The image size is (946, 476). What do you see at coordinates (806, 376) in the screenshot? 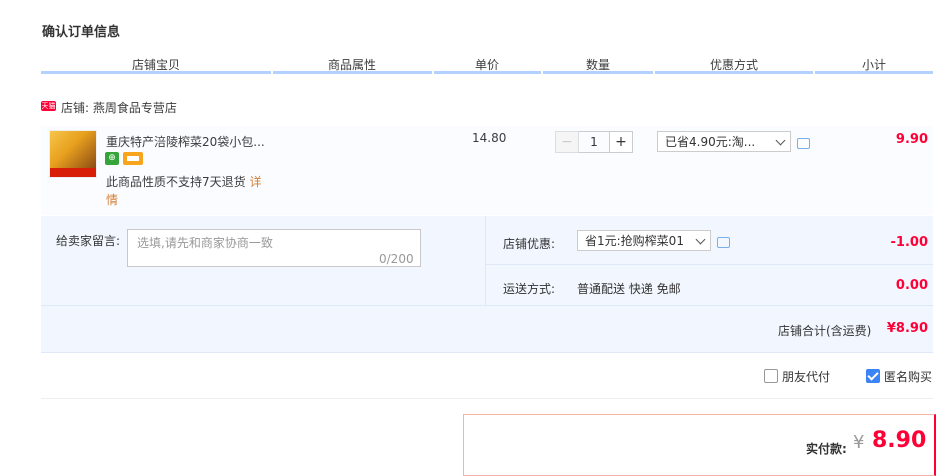
I see `friend-pay-label: 朋友代付` at bounding box center [806, 376].